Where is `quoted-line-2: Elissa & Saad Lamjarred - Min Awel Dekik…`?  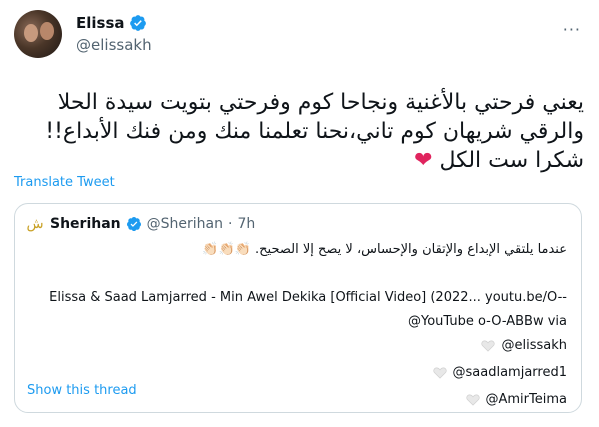 quoted-line-2: Elissa & Saad Lamjarred - Min Awel Dekik… is located at coordinates (308, 297).